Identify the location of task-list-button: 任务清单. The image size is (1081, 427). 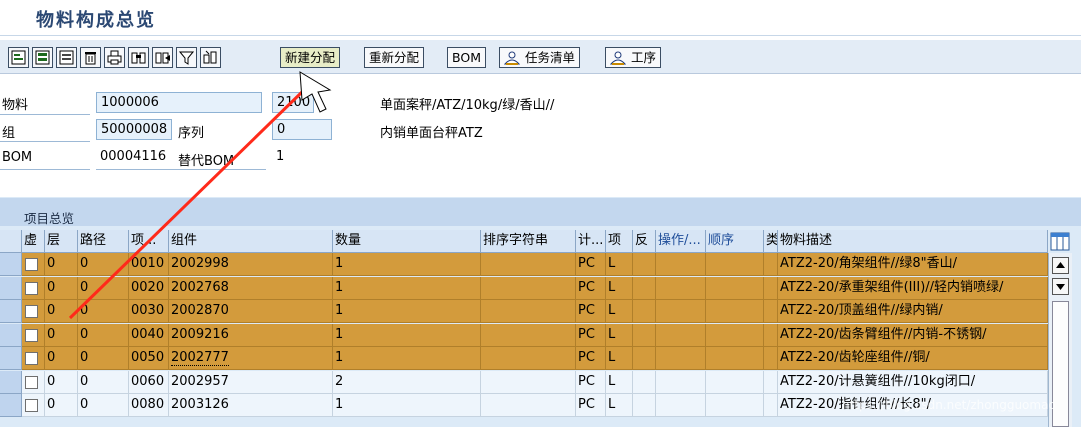
(540, 58).